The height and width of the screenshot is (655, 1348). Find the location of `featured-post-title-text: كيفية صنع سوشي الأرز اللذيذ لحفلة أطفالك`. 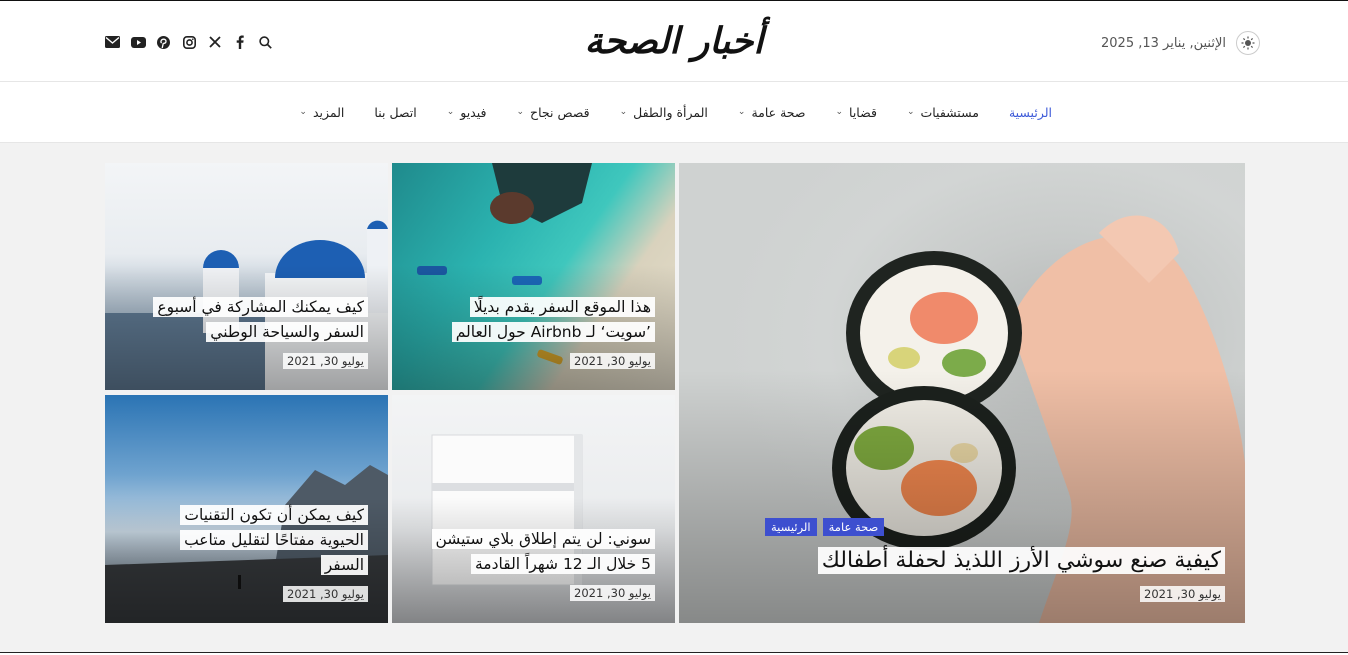

featured-post-title-text: كيفية صنع سوشي الأرز اللذيذ لحفلة أطفالك is located at coordinates (1021, 560).